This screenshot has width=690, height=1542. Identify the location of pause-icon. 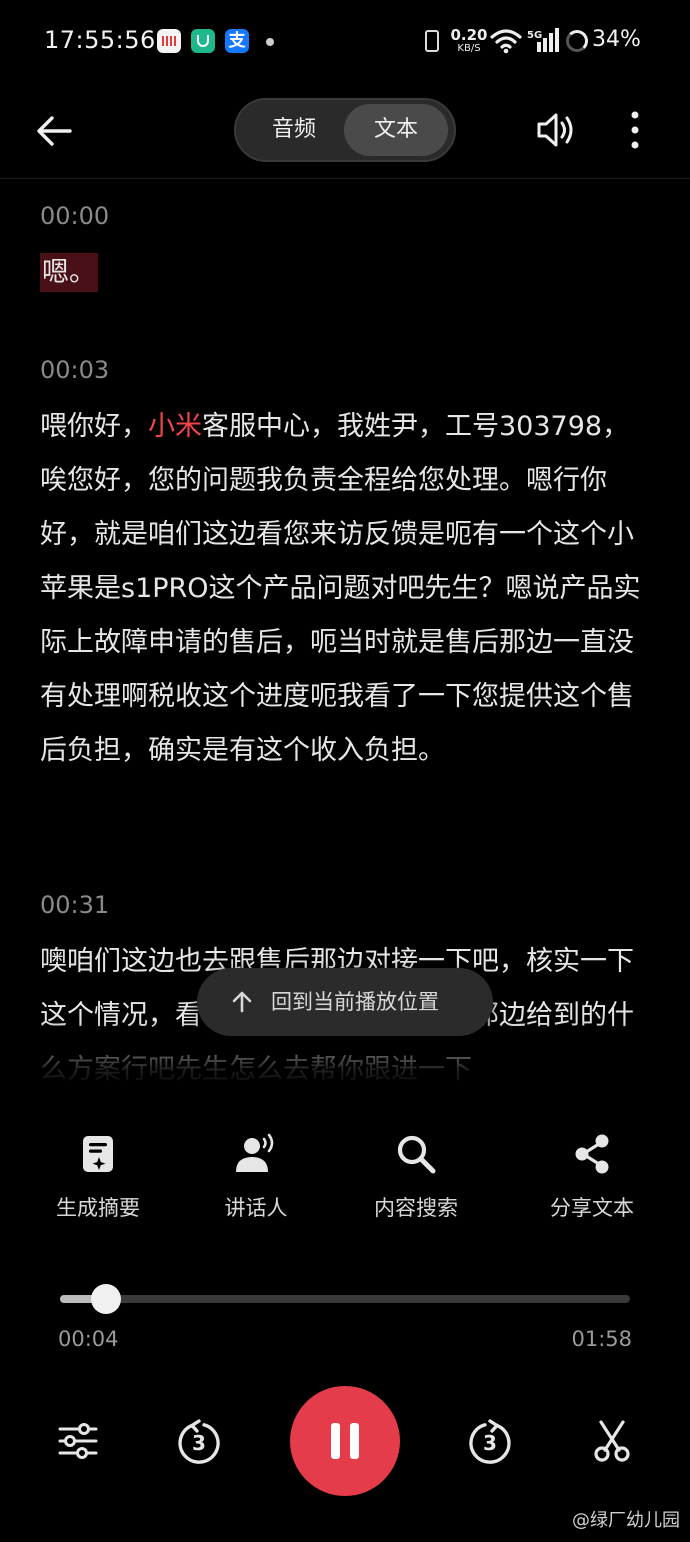
(345, 1441).